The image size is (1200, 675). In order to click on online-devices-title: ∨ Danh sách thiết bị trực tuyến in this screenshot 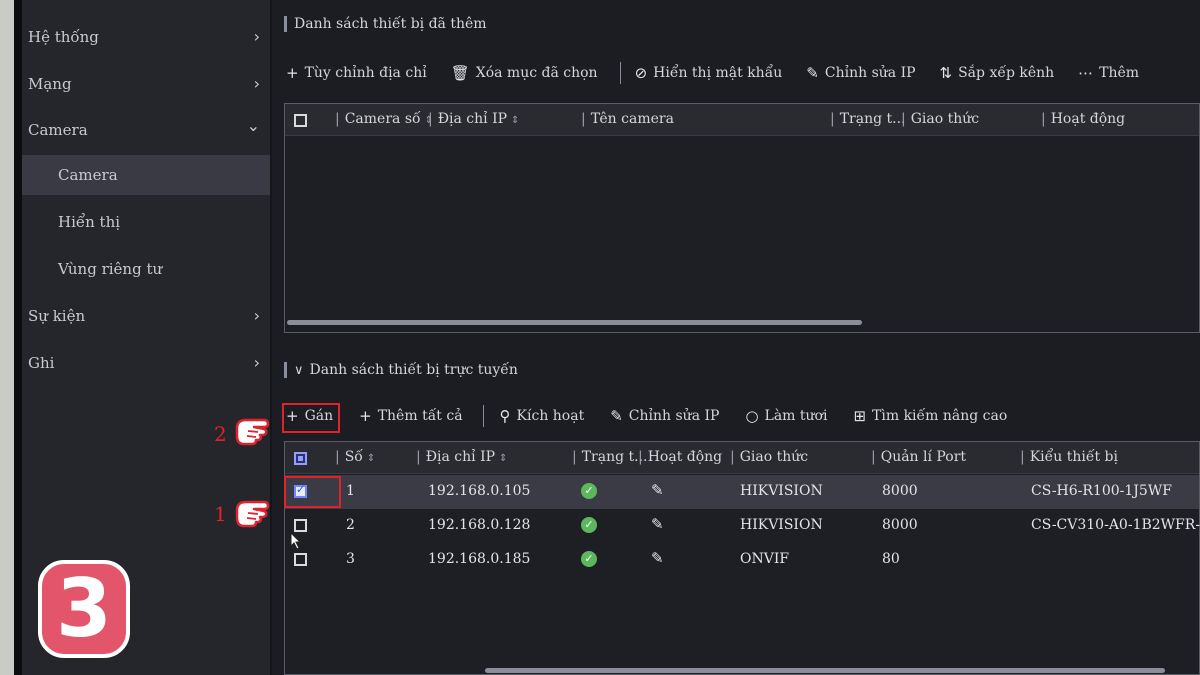, I will do `click(401, 370)`.